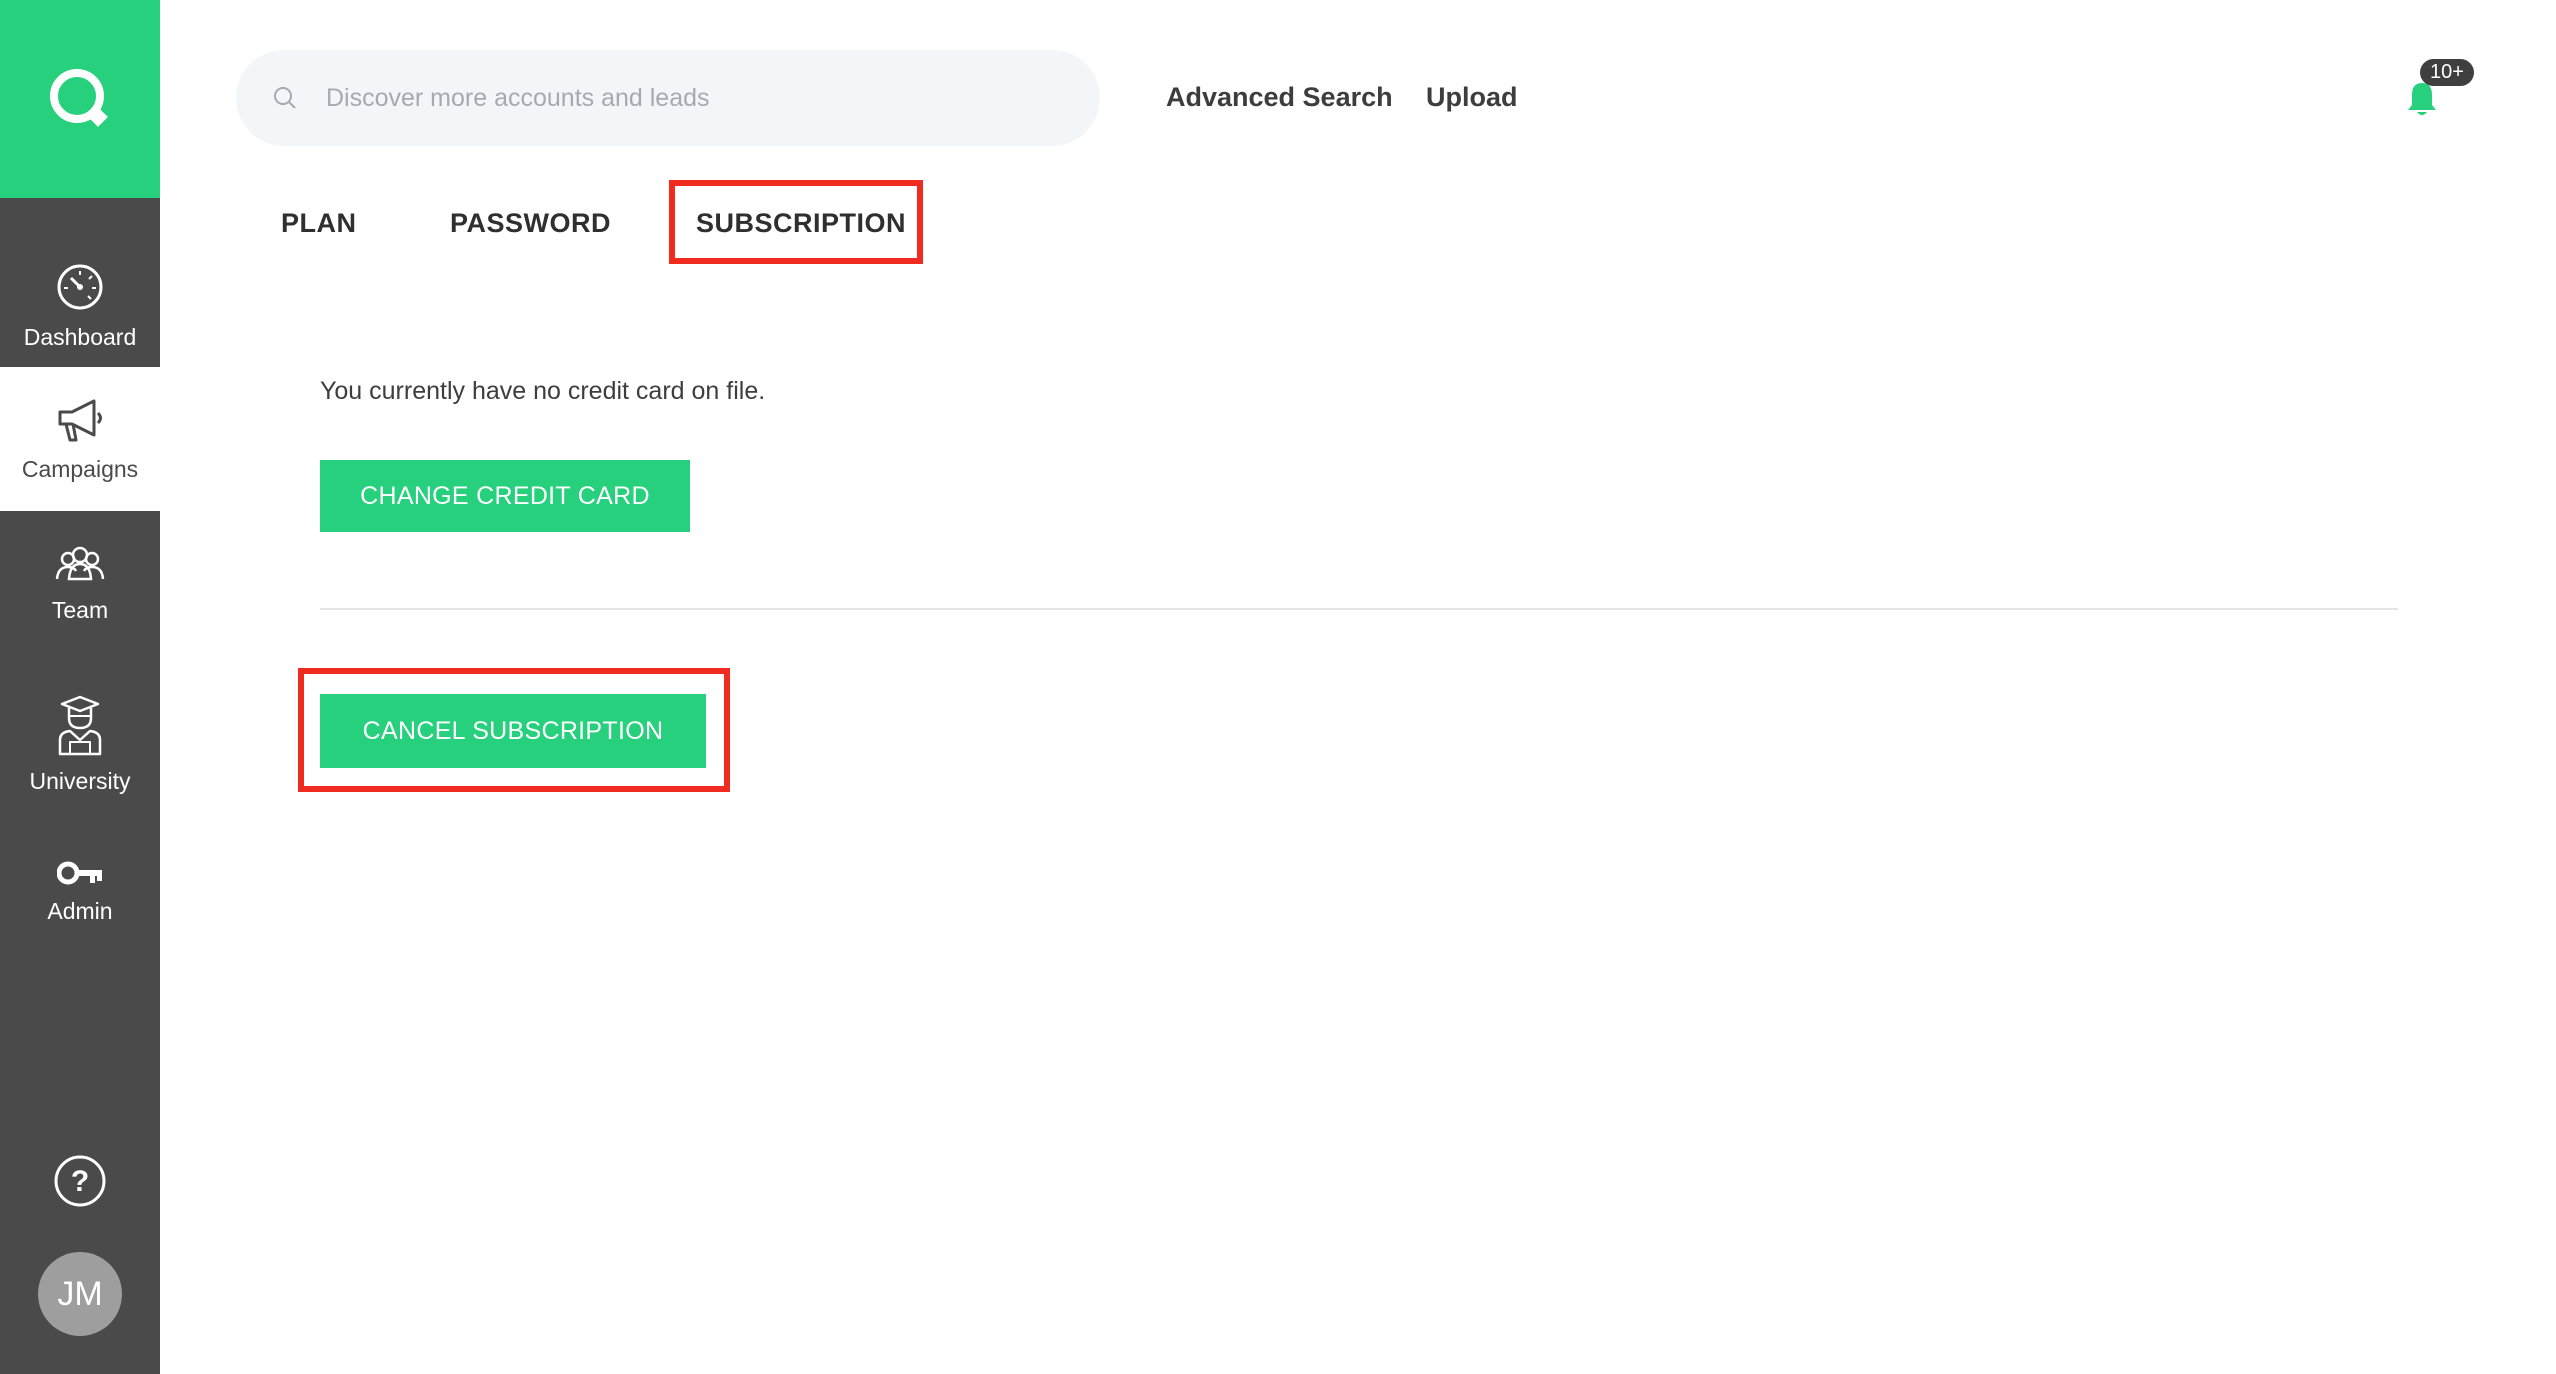 The height and width of the screenshot is (1374, 2556). I want to click on help-icon: ?, so click(80, 1181).